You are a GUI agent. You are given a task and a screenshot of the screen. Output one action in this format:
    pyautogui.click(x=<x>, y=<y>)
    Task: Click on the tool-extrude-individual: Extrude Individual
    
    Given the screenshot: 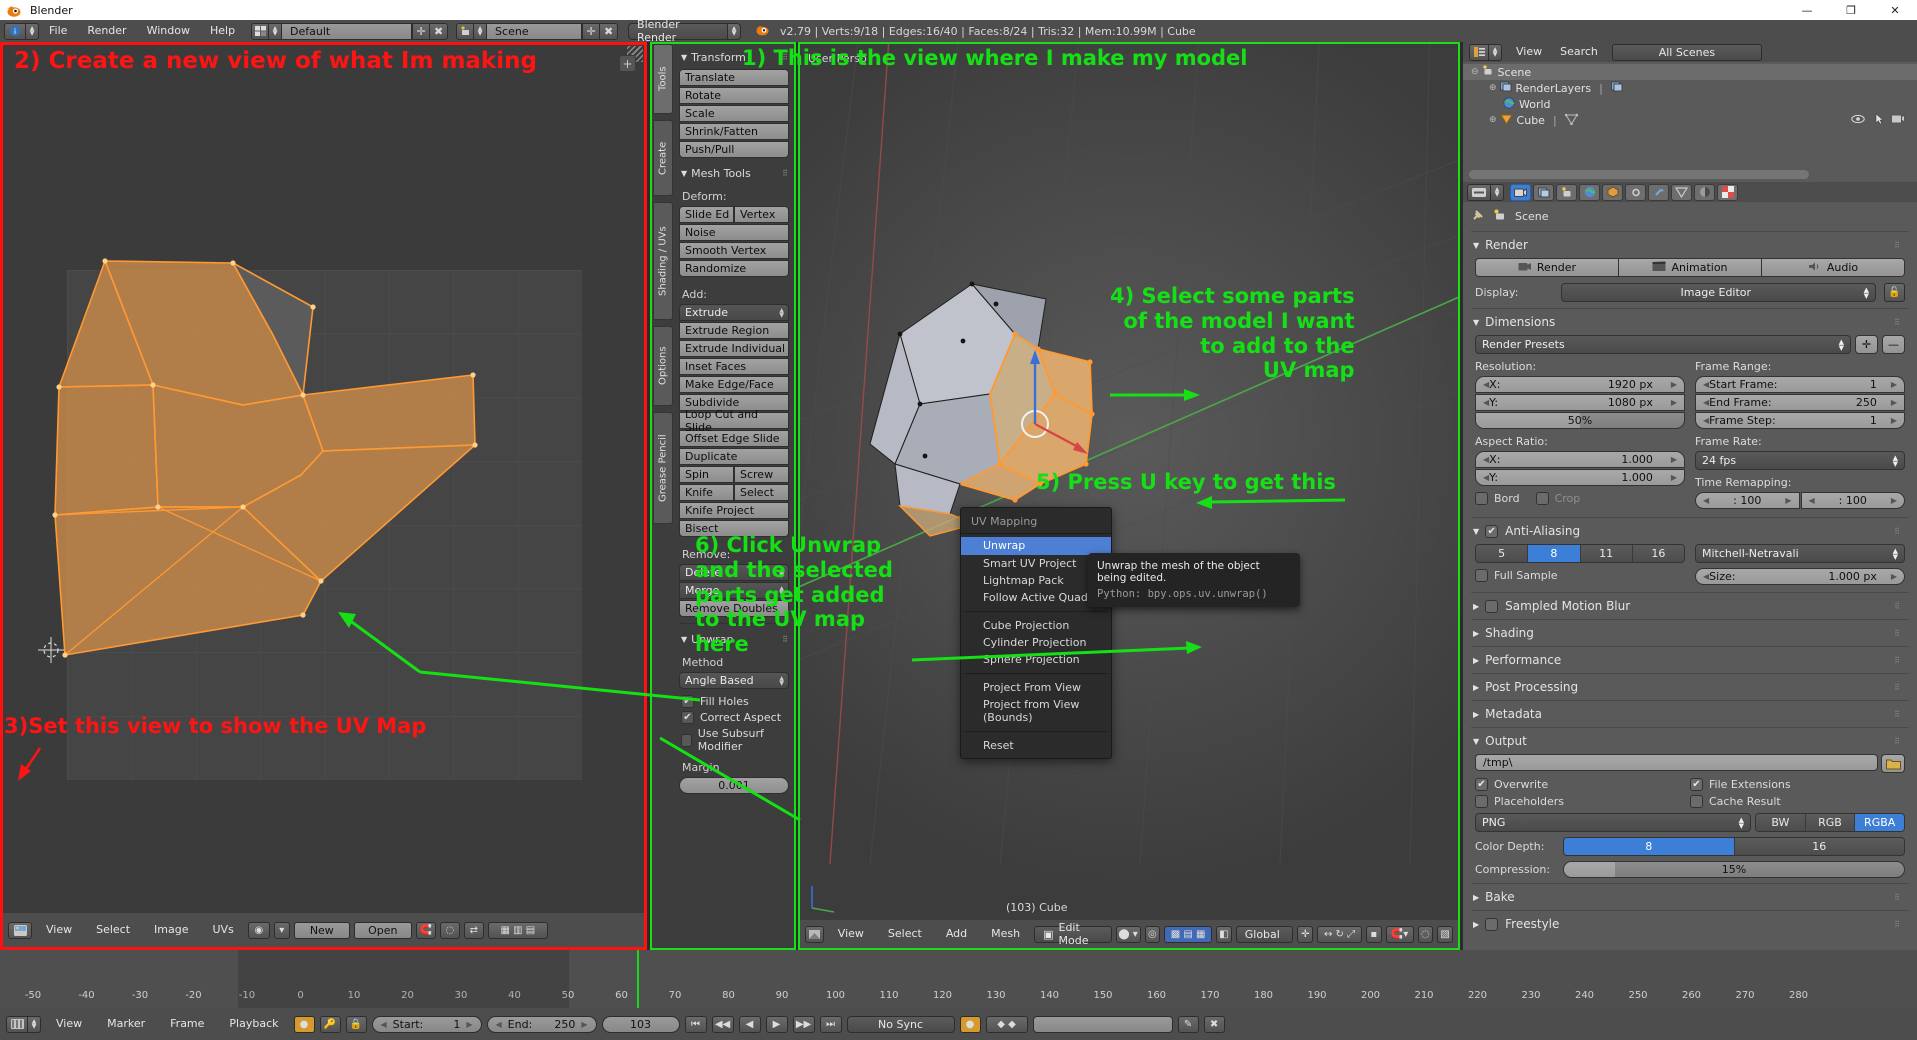 What is the action you would take?
    pyautogui.click(x=734, y=348)
    